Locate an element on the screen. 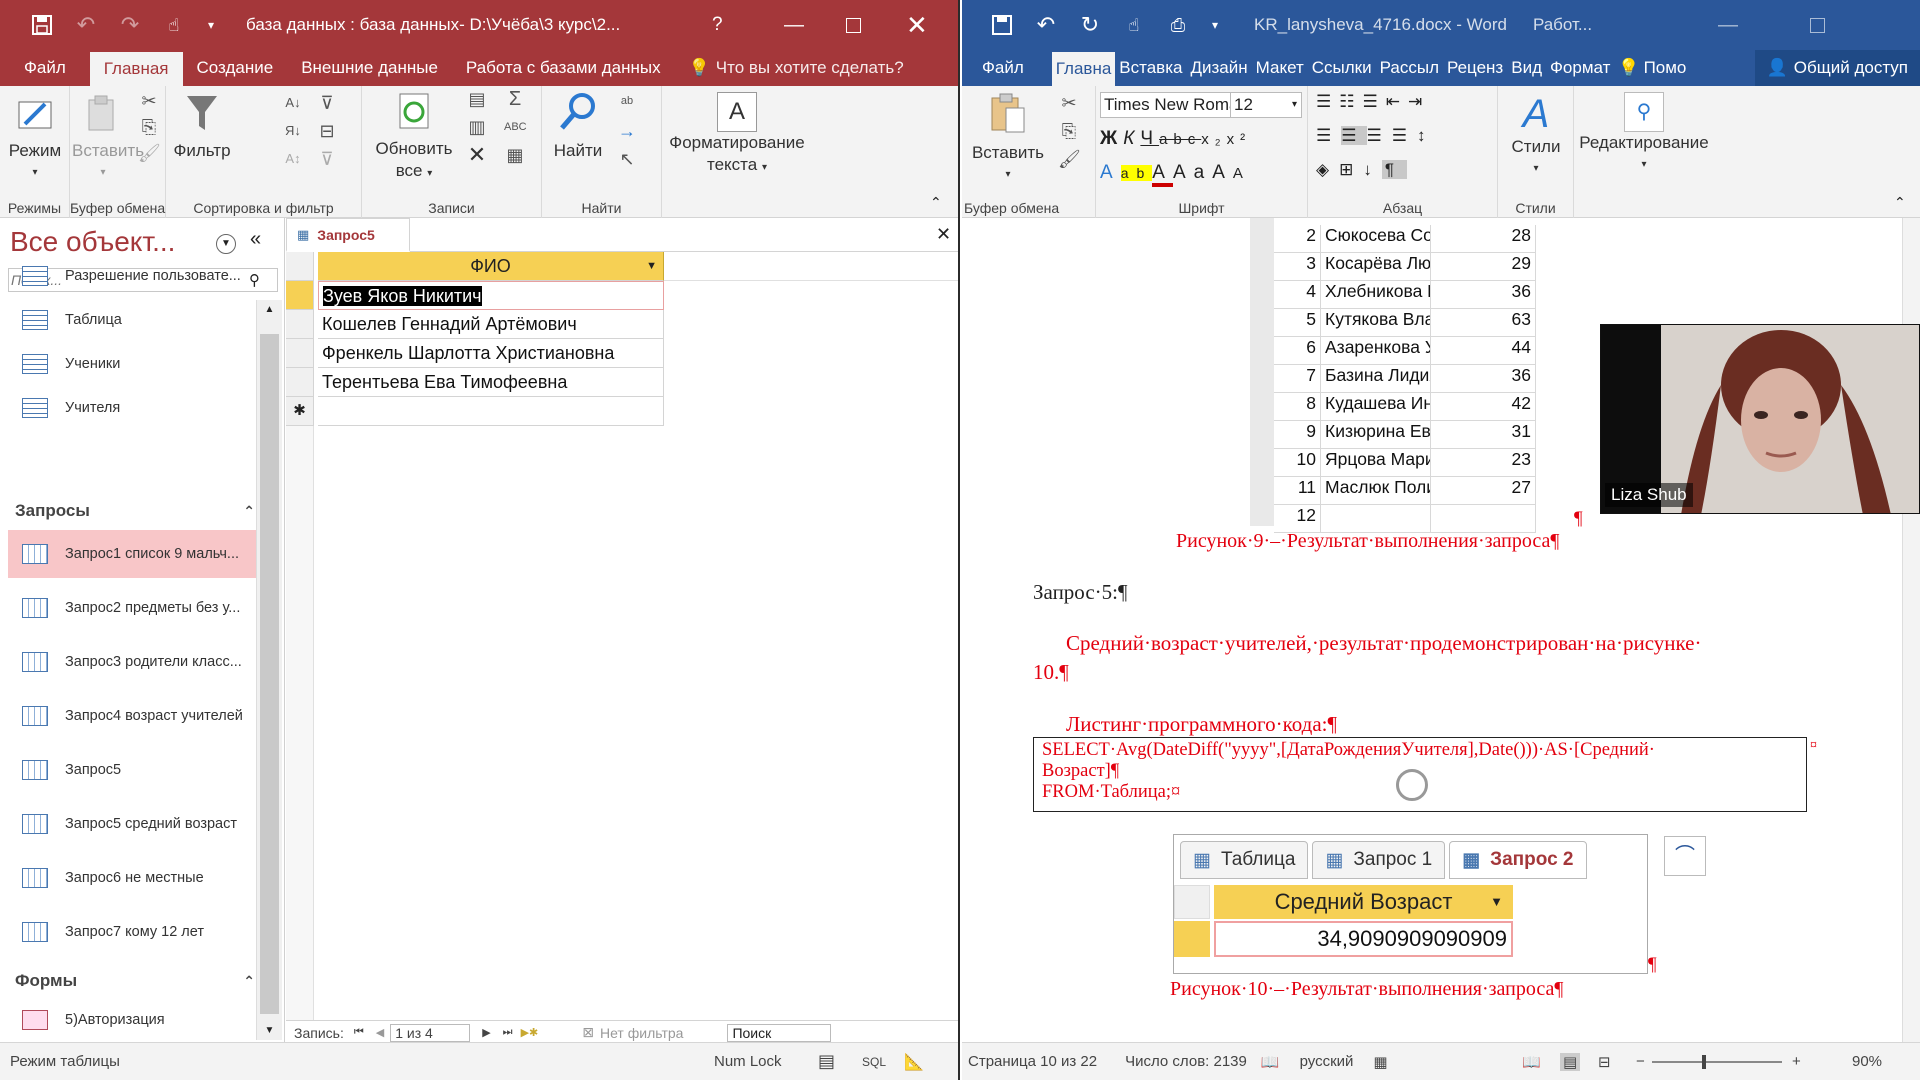  new-record-row: ✱ is located at coordinates (475, 411).